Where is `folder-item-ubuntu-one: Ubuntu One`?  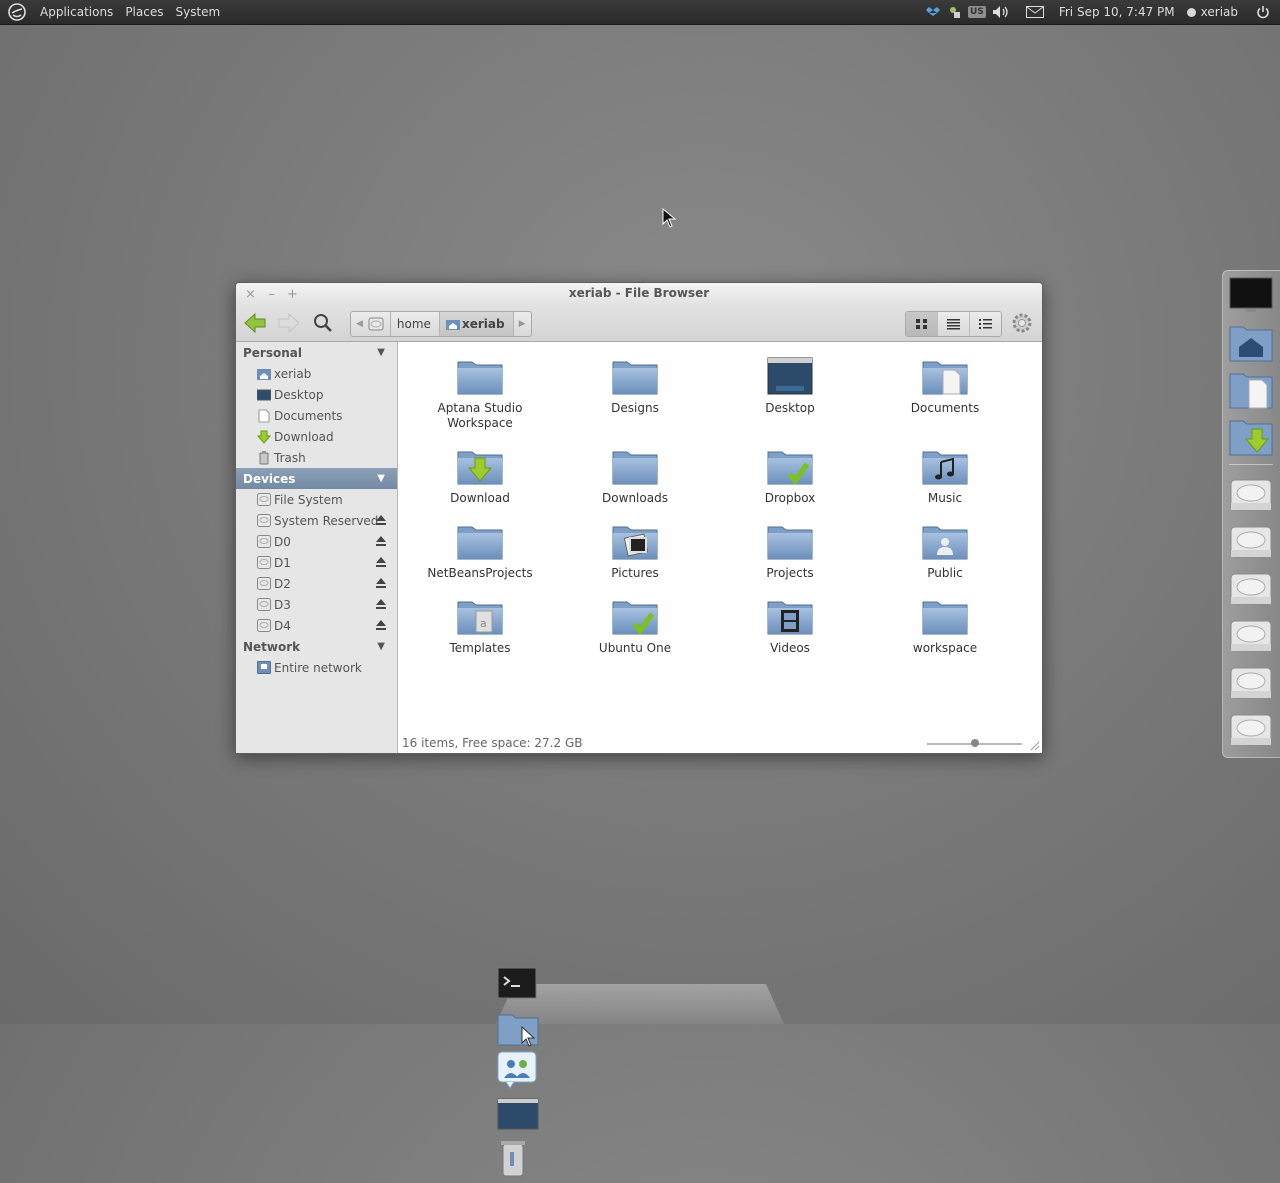
folder-item-ubuntu-one: Ubuntu One is located at coordinates (635, 626).